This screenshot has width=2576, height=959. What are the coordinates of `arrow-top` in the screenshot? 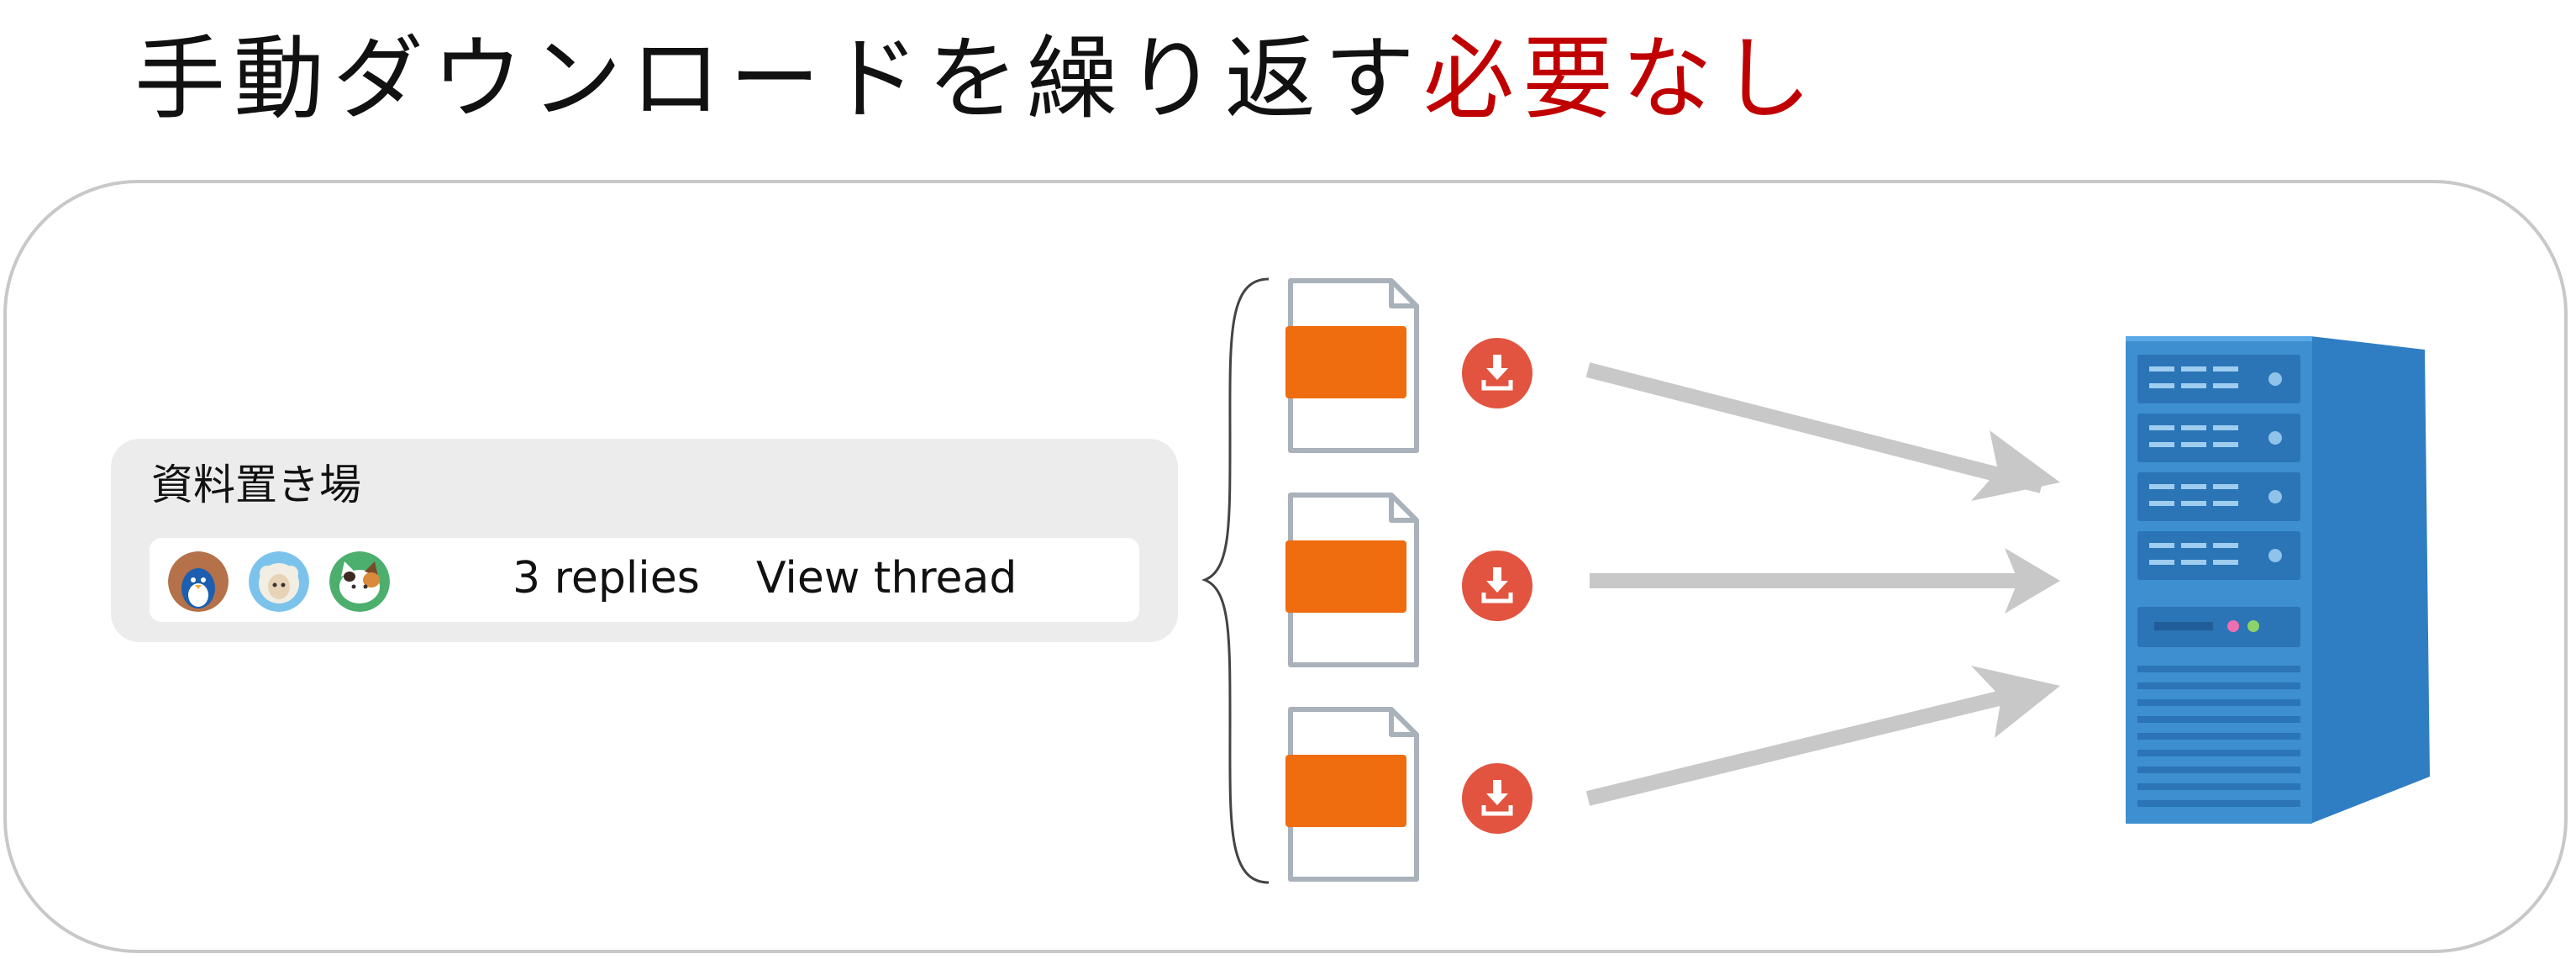 It's located at (1815, 427).